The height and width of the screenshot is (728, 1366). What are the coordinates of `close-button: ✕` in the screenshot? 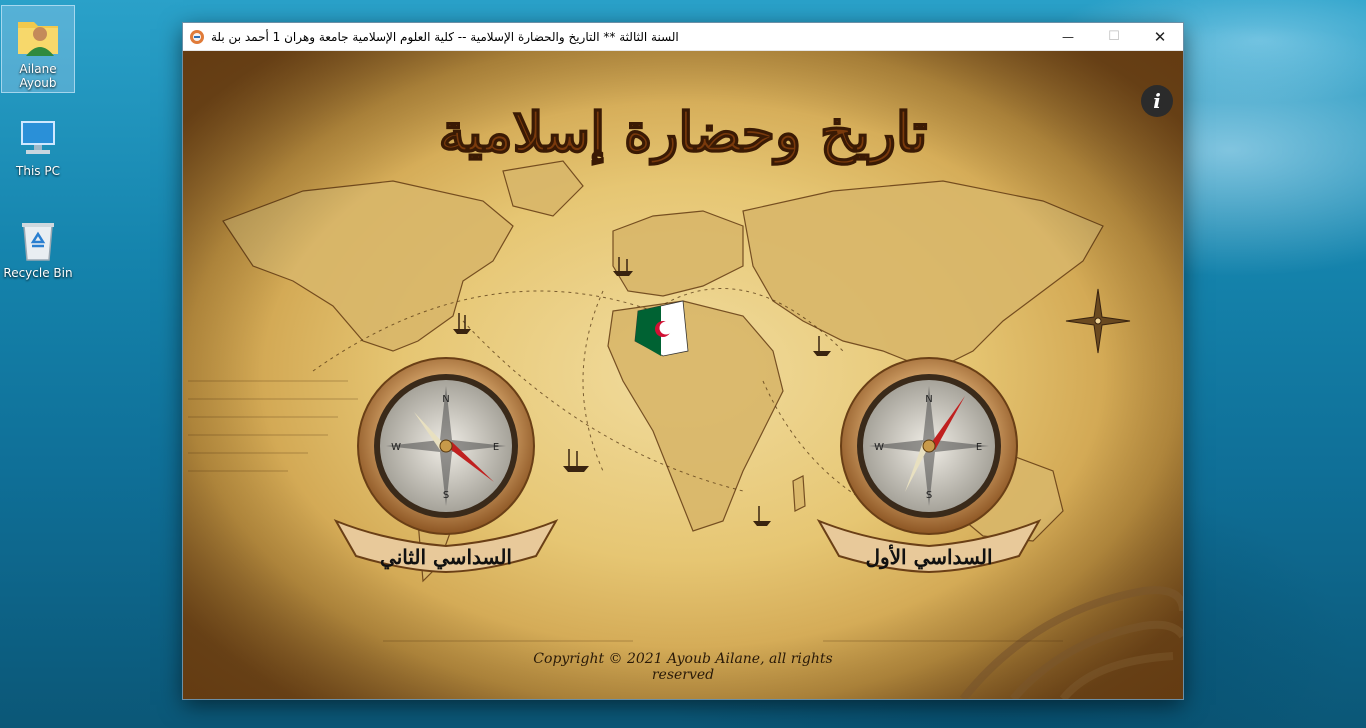 It's located at (1160, 36).